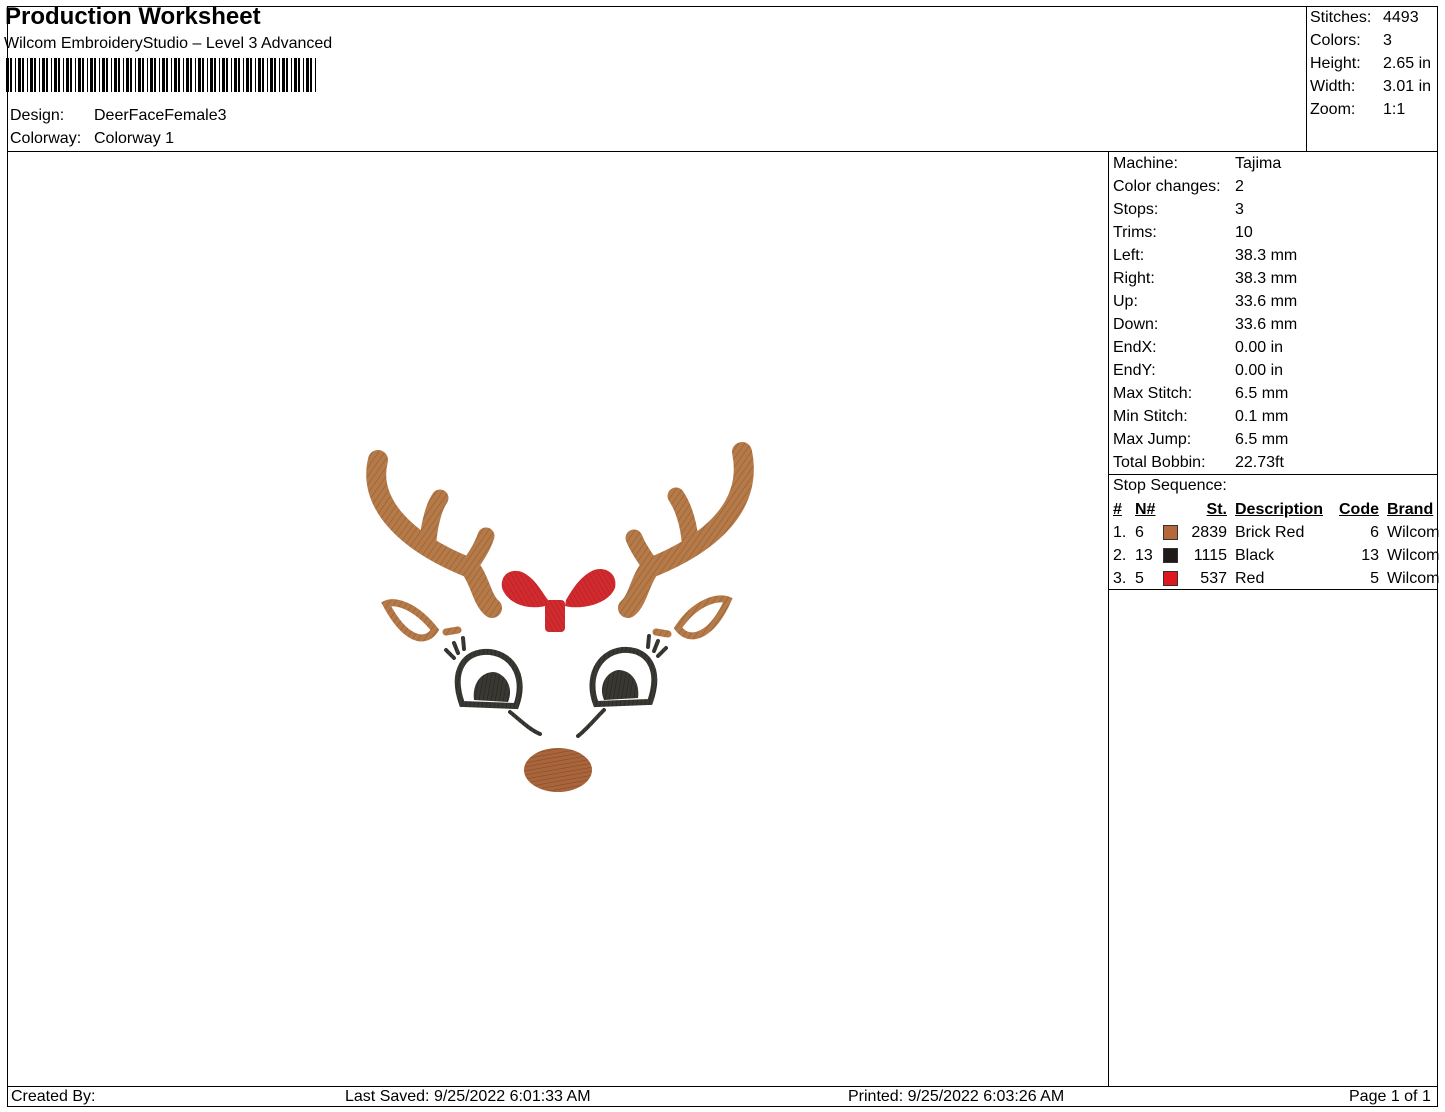  What do you see at coordinates (160, 115) in the screenshot?
I see `design-value: DeerFaceFemale3` at bounding box center [160, 115].